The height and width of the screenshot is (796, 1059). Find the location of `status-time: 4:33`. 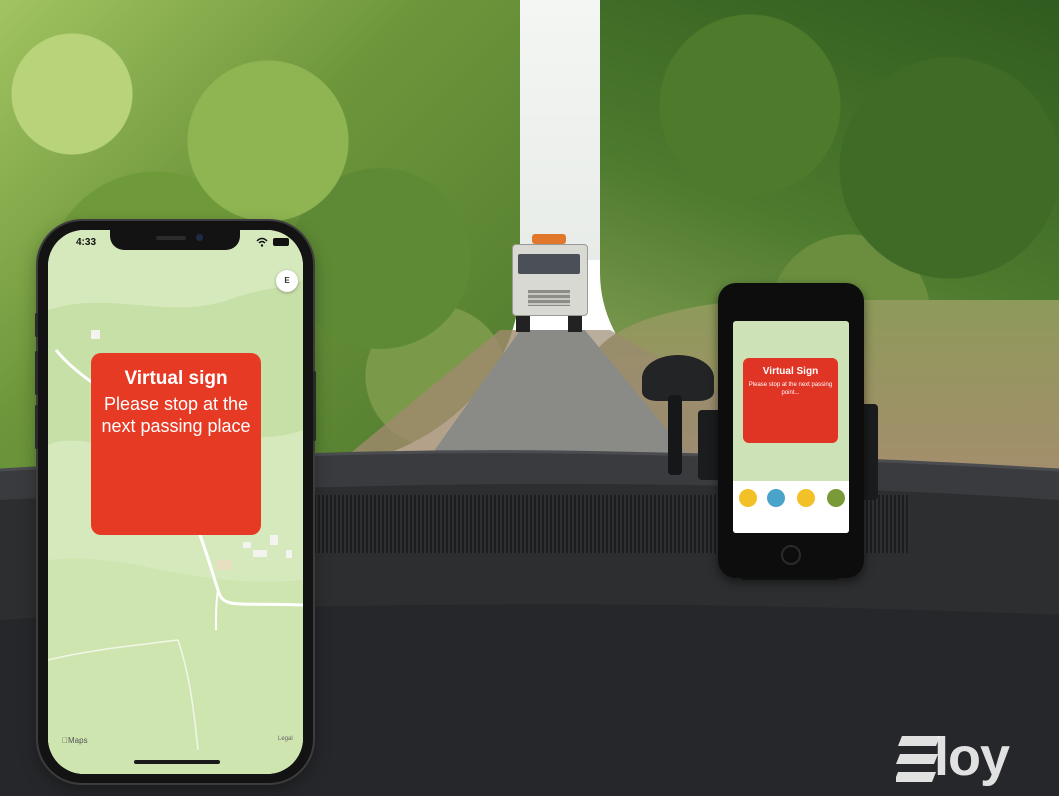

status-time: 4:33 is located at coordinates (86, 242).